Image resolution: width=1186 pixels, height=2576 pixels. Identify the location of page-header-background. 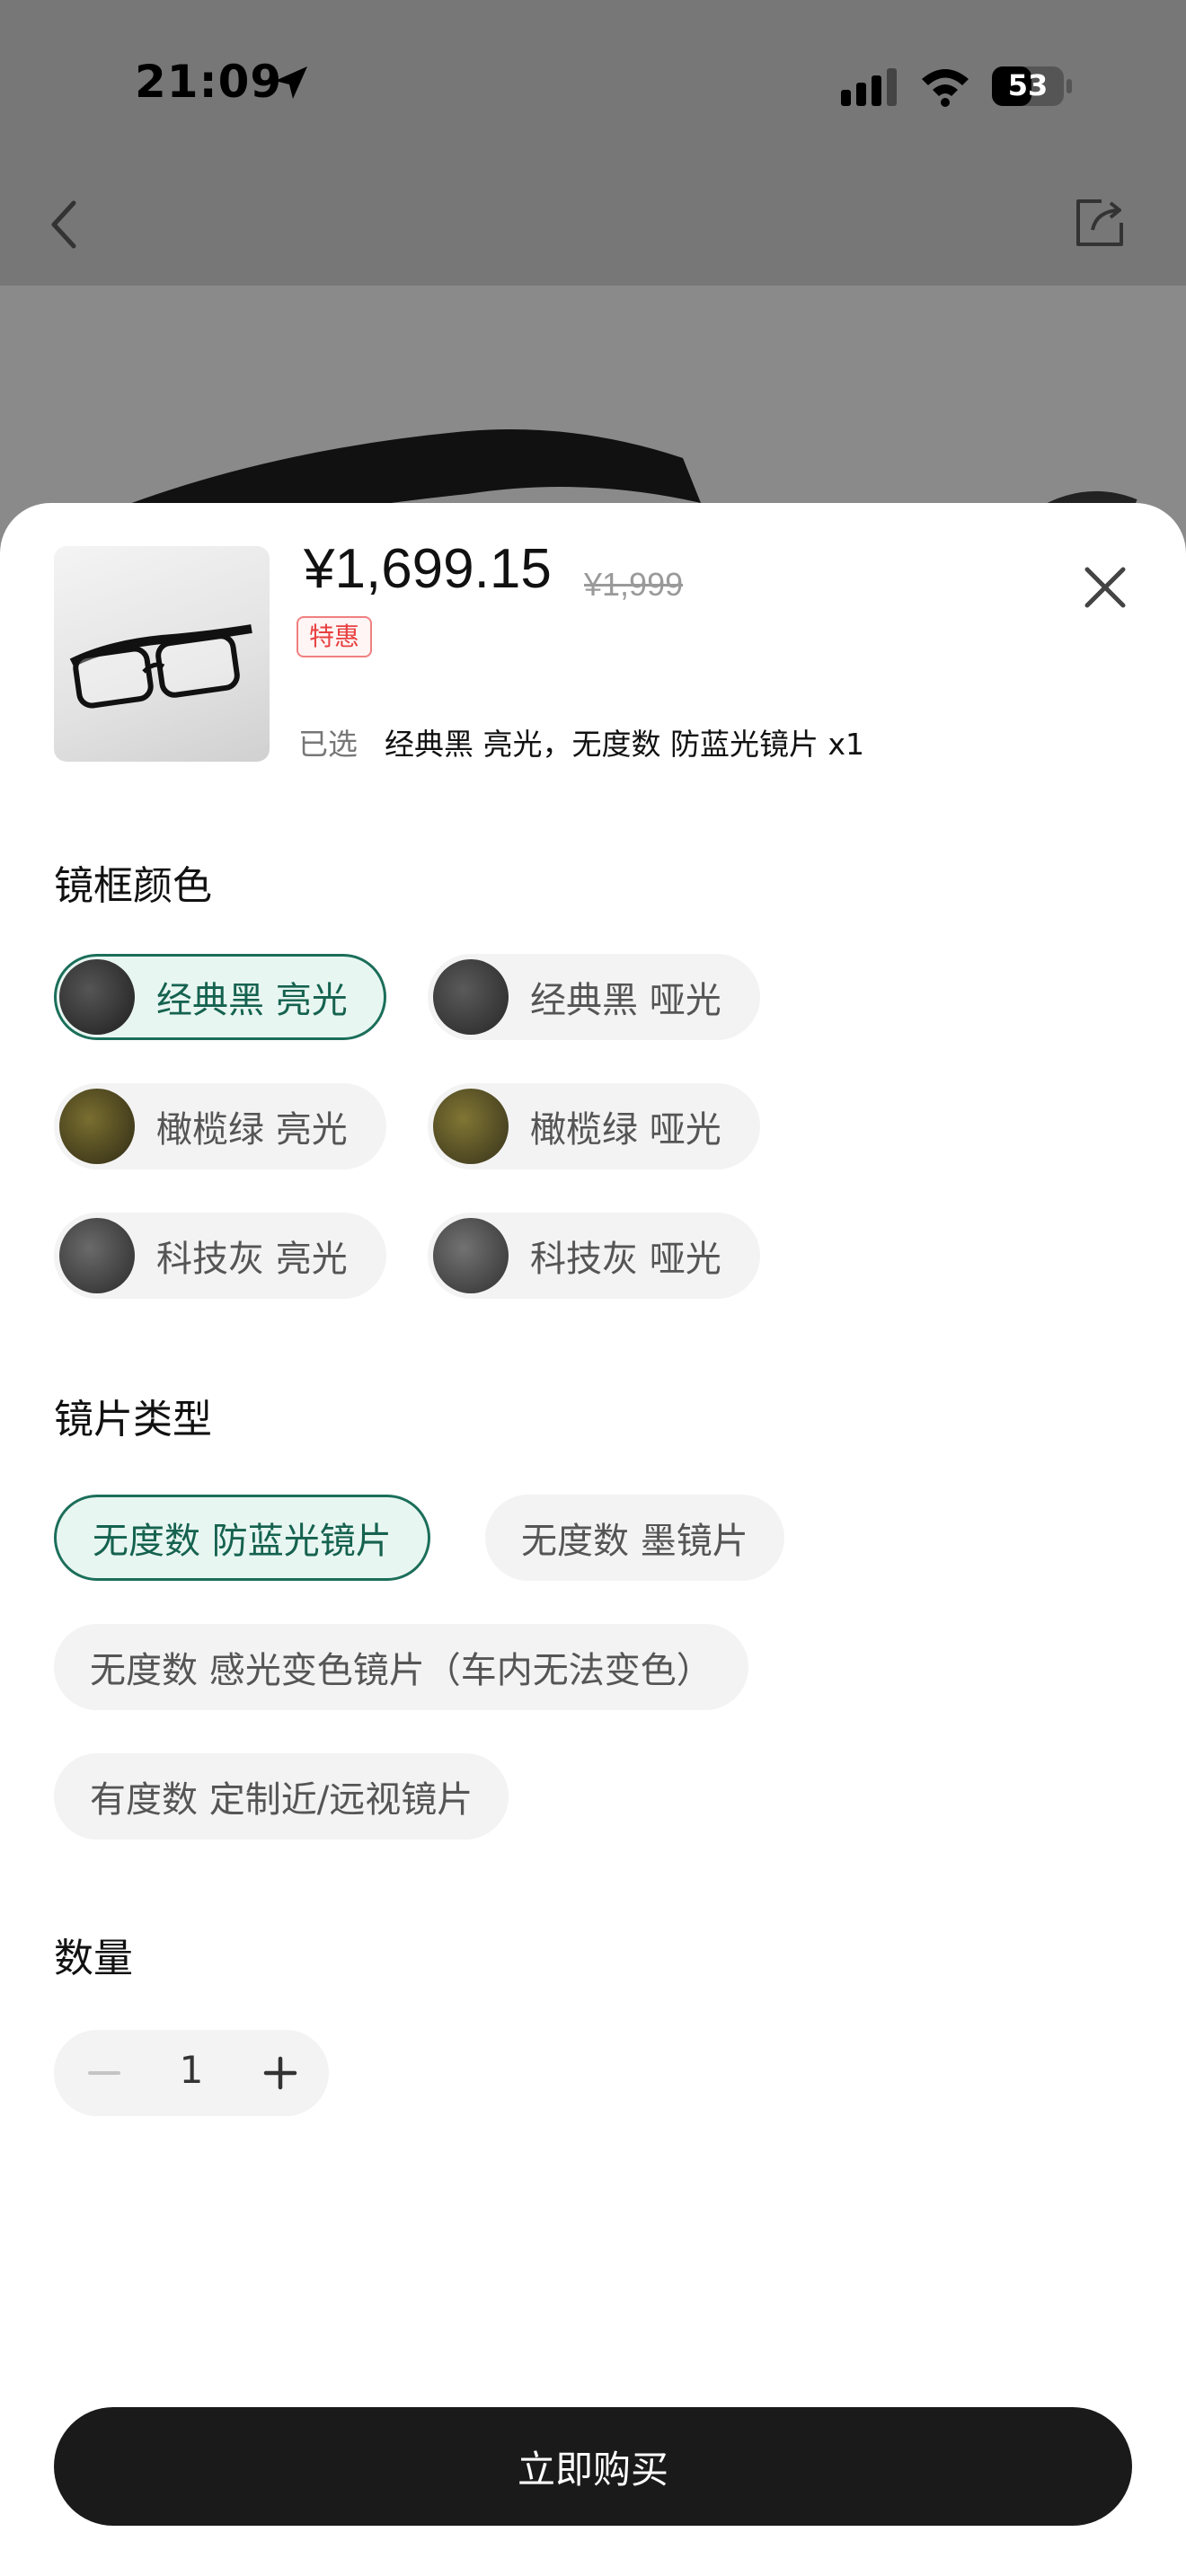
(593, 143).